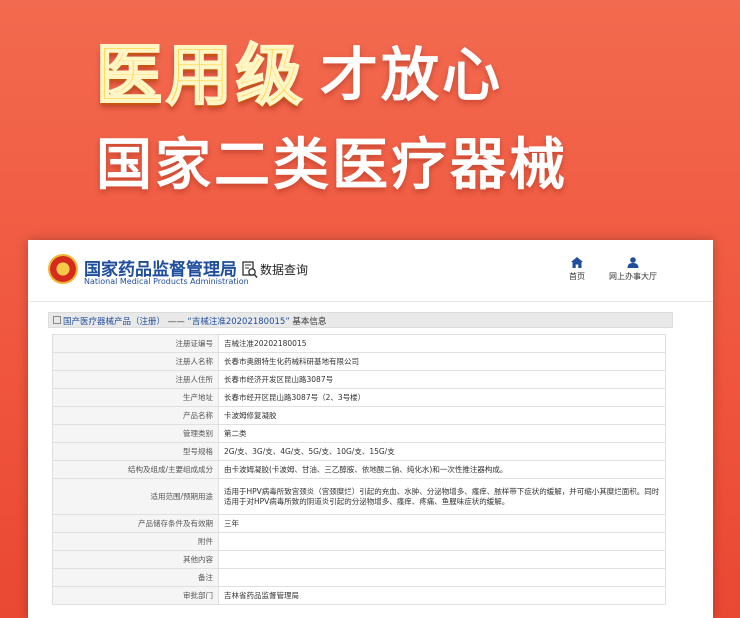 This screenshot has height=618, width=740. Describe the element at coordinates (442, 469) in the screenshot. I see `row-value: 由卡波姆凝胶(卡波姆、甘油、三乙醇胺、依地酸二钠、纯化水)和一次性推注器构成。` at that location.